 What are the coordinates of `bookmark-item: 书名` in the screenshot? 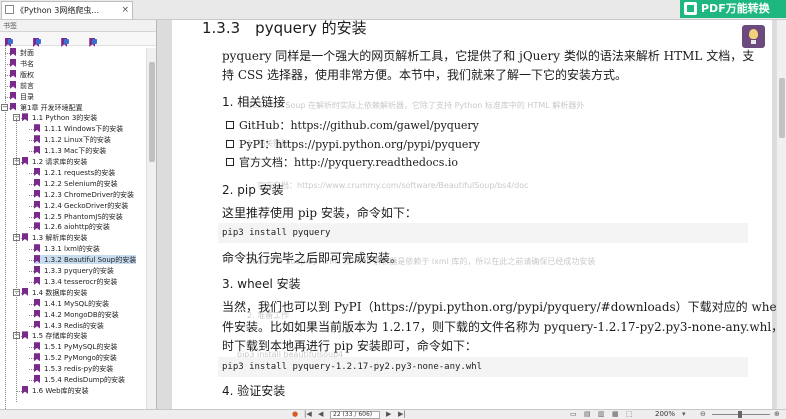 It's located at (22, 63).